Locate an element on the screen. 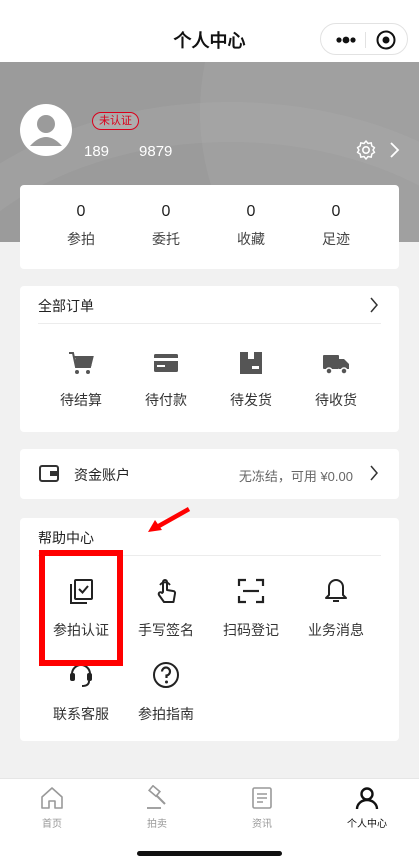 This screenshot has width=419, height=866. fund-account-label: 资金账户 is located at coordinates (102, 475).